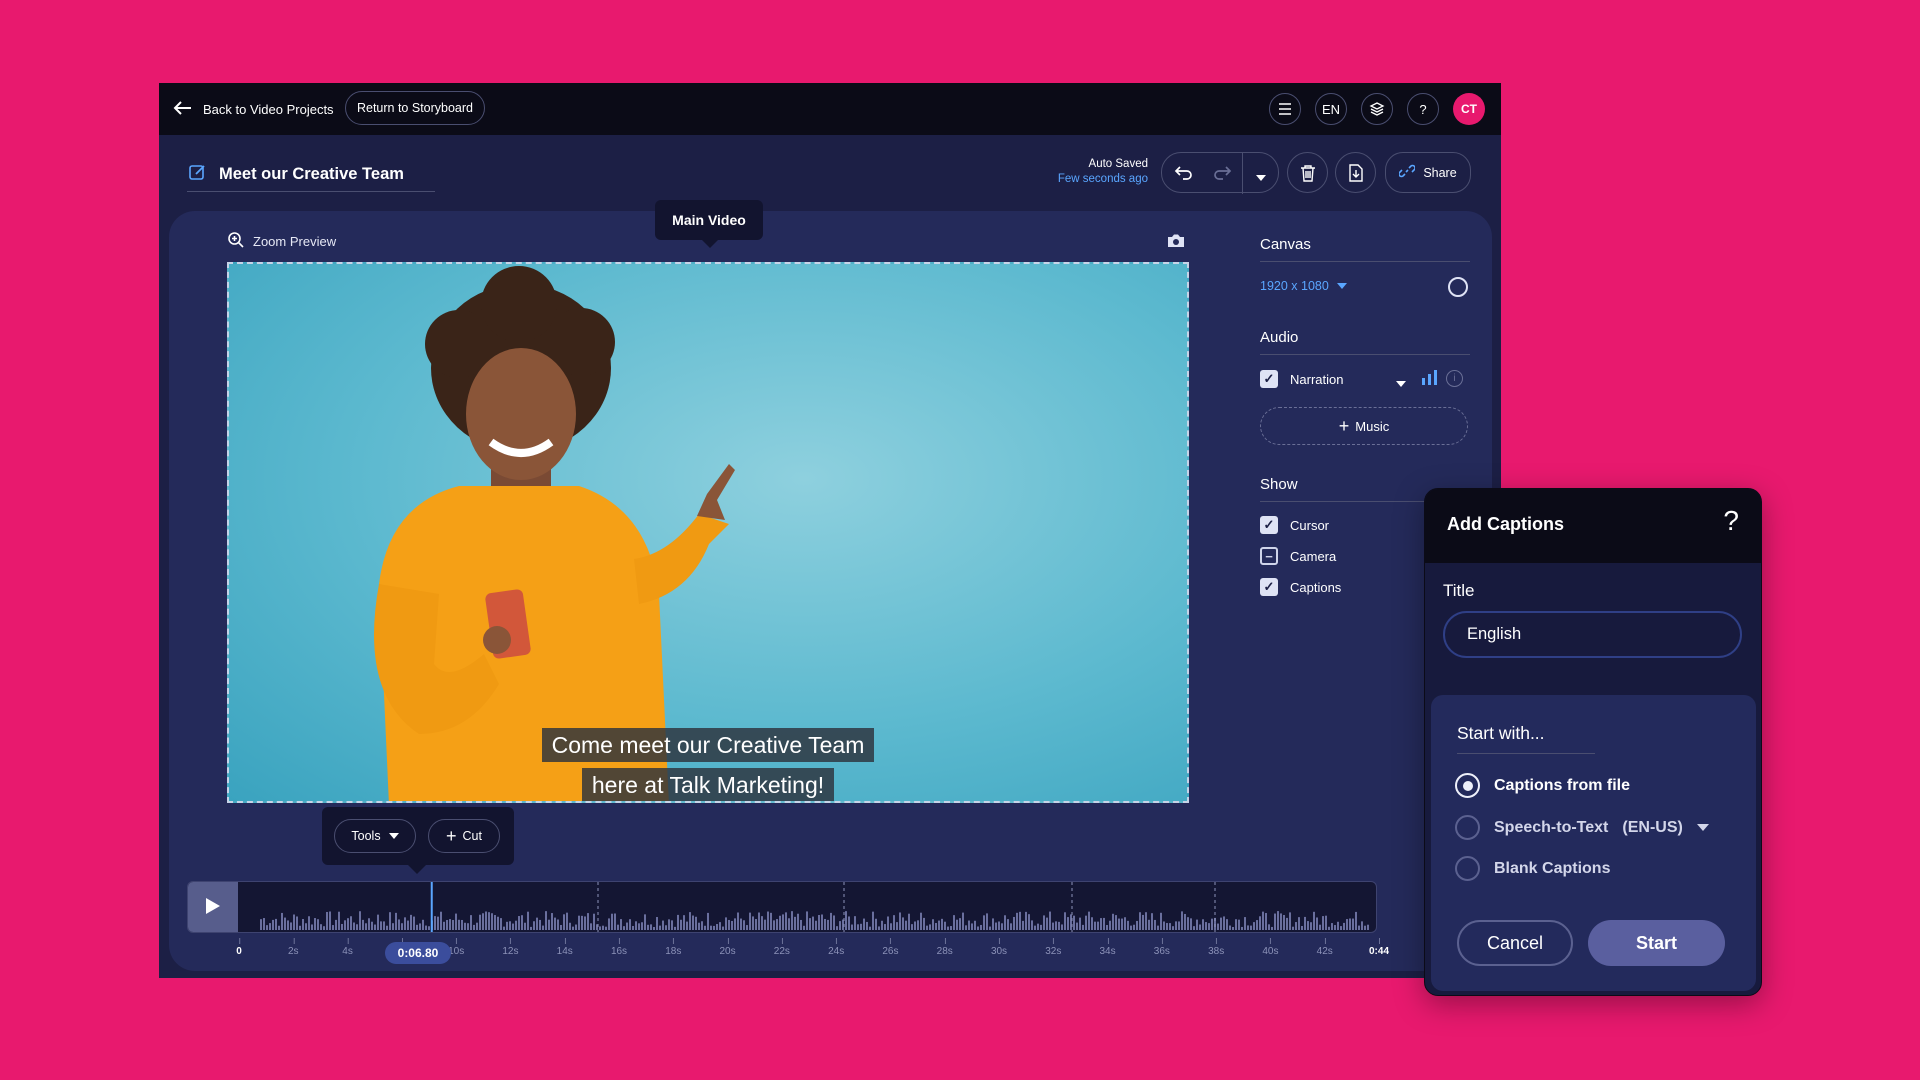 This screenshot has height=1080, width=1920. I want to click on back-to-projects-link: Back to Video Projects, so click(253, 109).